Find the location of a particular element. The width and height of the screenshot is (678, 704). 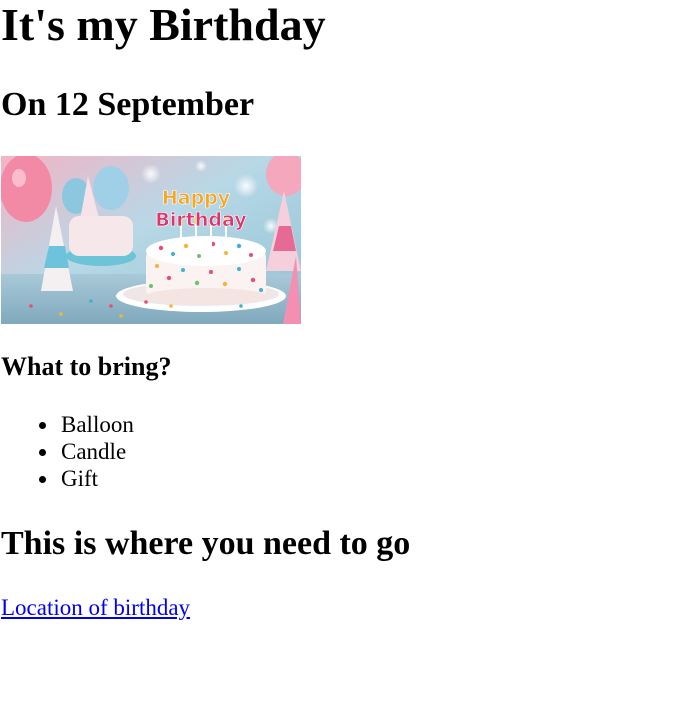

page-title: It's my Birthday is located at coordinates (163, 25).